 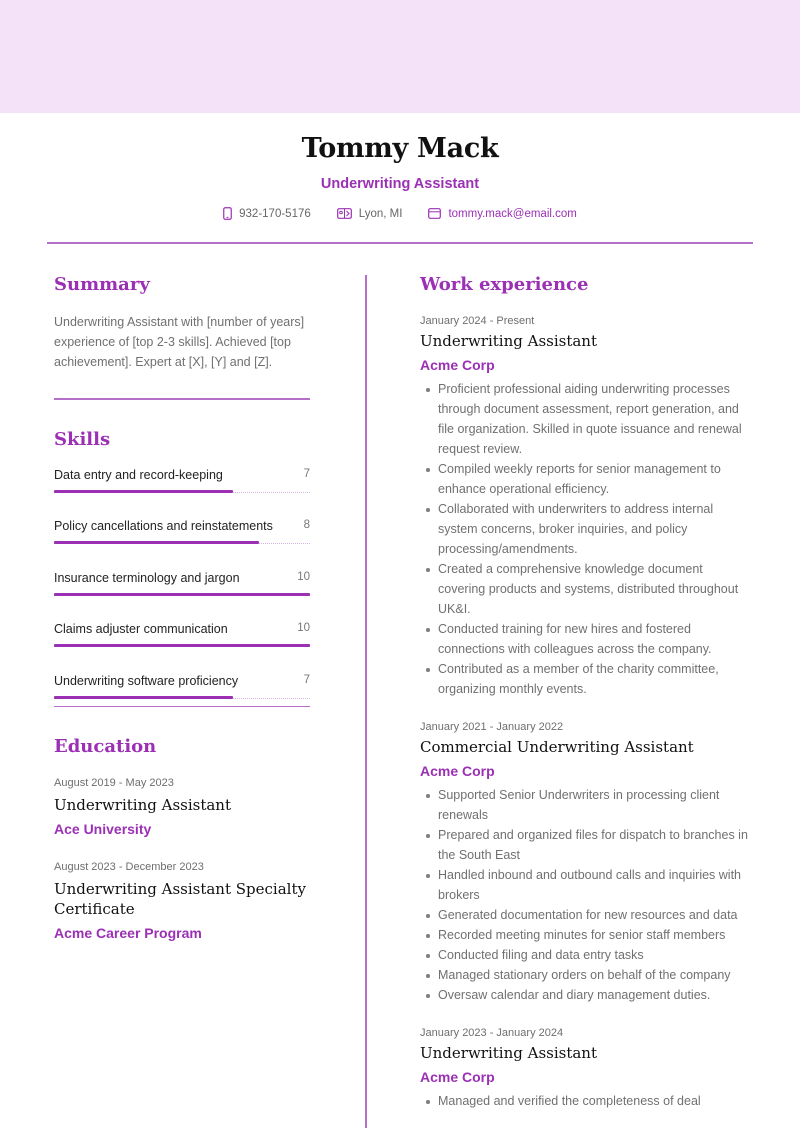 I want to click on phone-icon, so click(x=227, y=213).